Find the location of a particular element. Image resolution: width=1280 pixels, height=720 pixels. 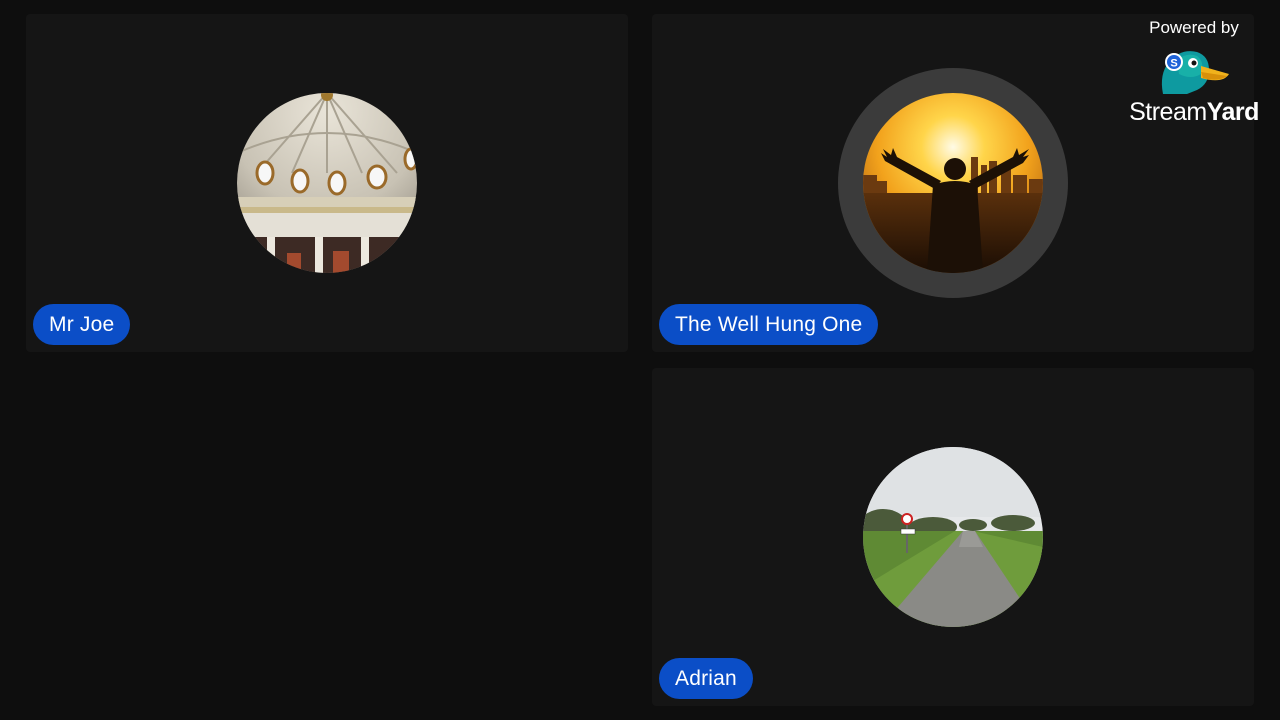

wordmark-stream: Stream is located at coordinates (1168, 112).